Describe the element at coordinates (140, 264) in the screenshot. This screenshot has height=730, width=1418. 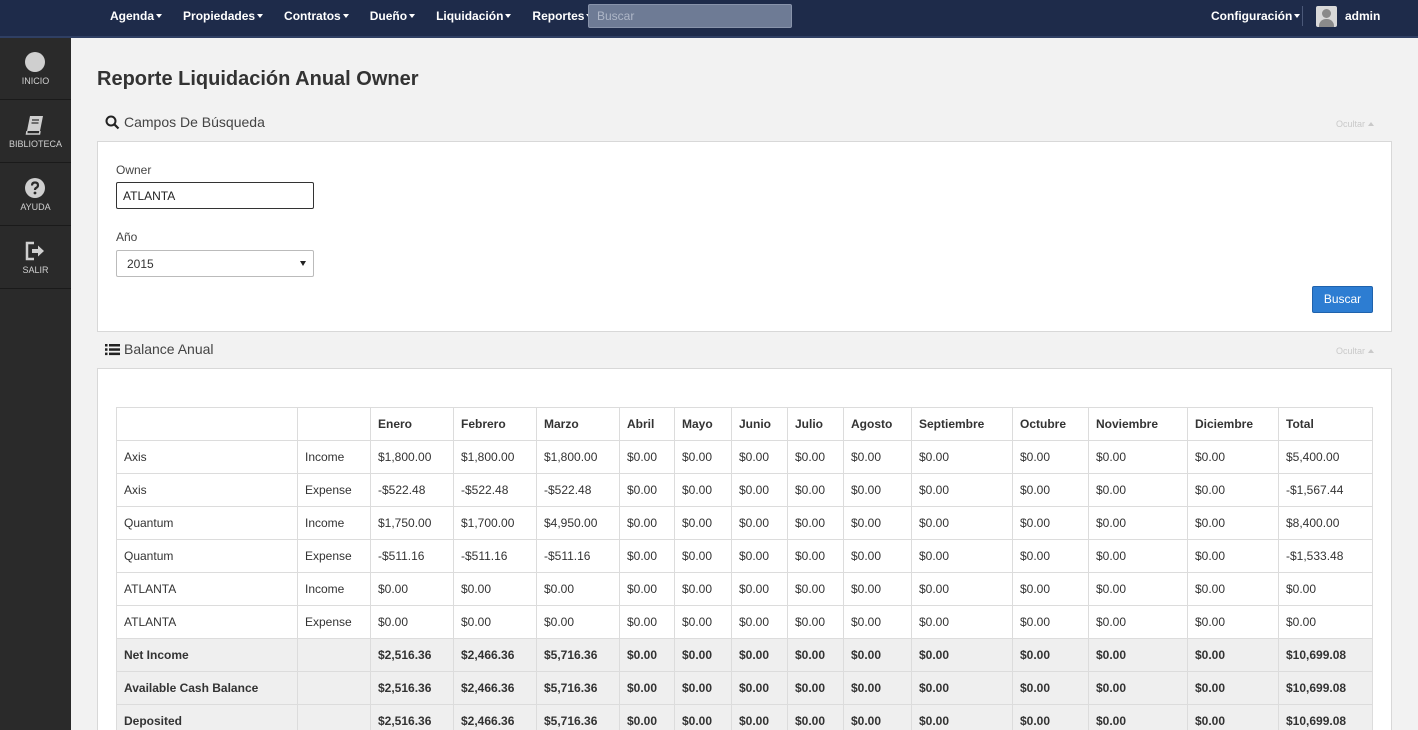
I see `year-select-value: 2015` at that location.